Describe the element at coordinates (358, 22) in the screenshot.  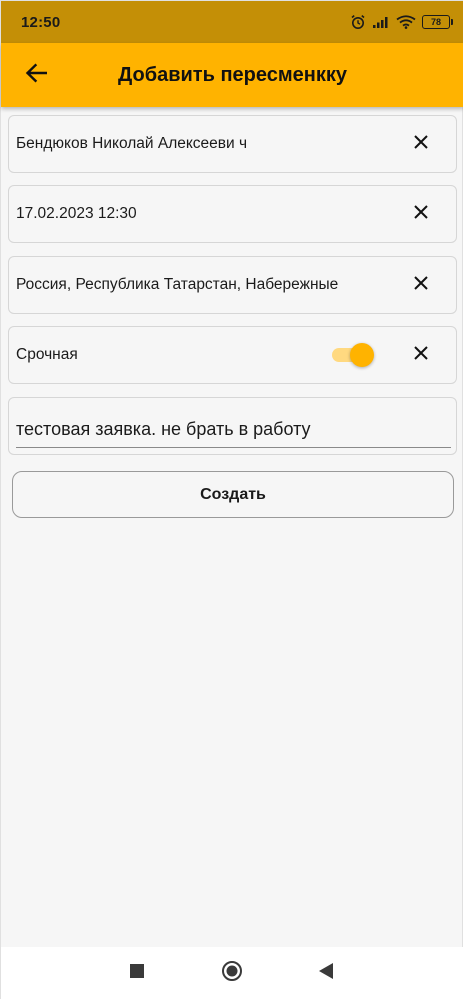
I see `alarm-icon` at that location.